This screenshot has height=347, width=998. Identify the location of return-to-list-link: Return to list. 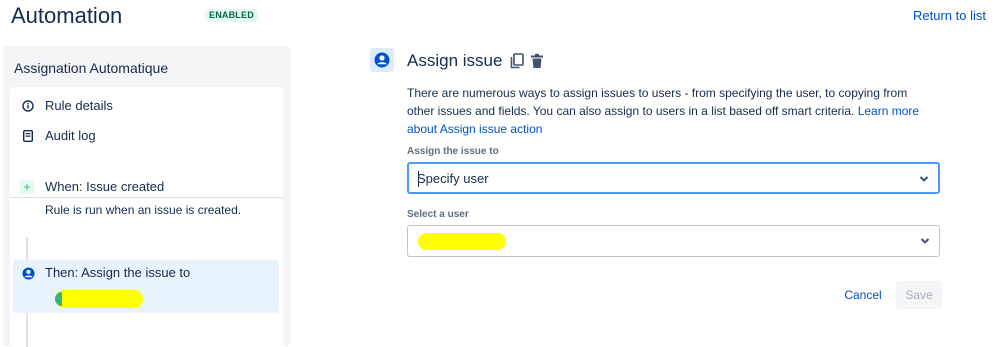
(949, 15).